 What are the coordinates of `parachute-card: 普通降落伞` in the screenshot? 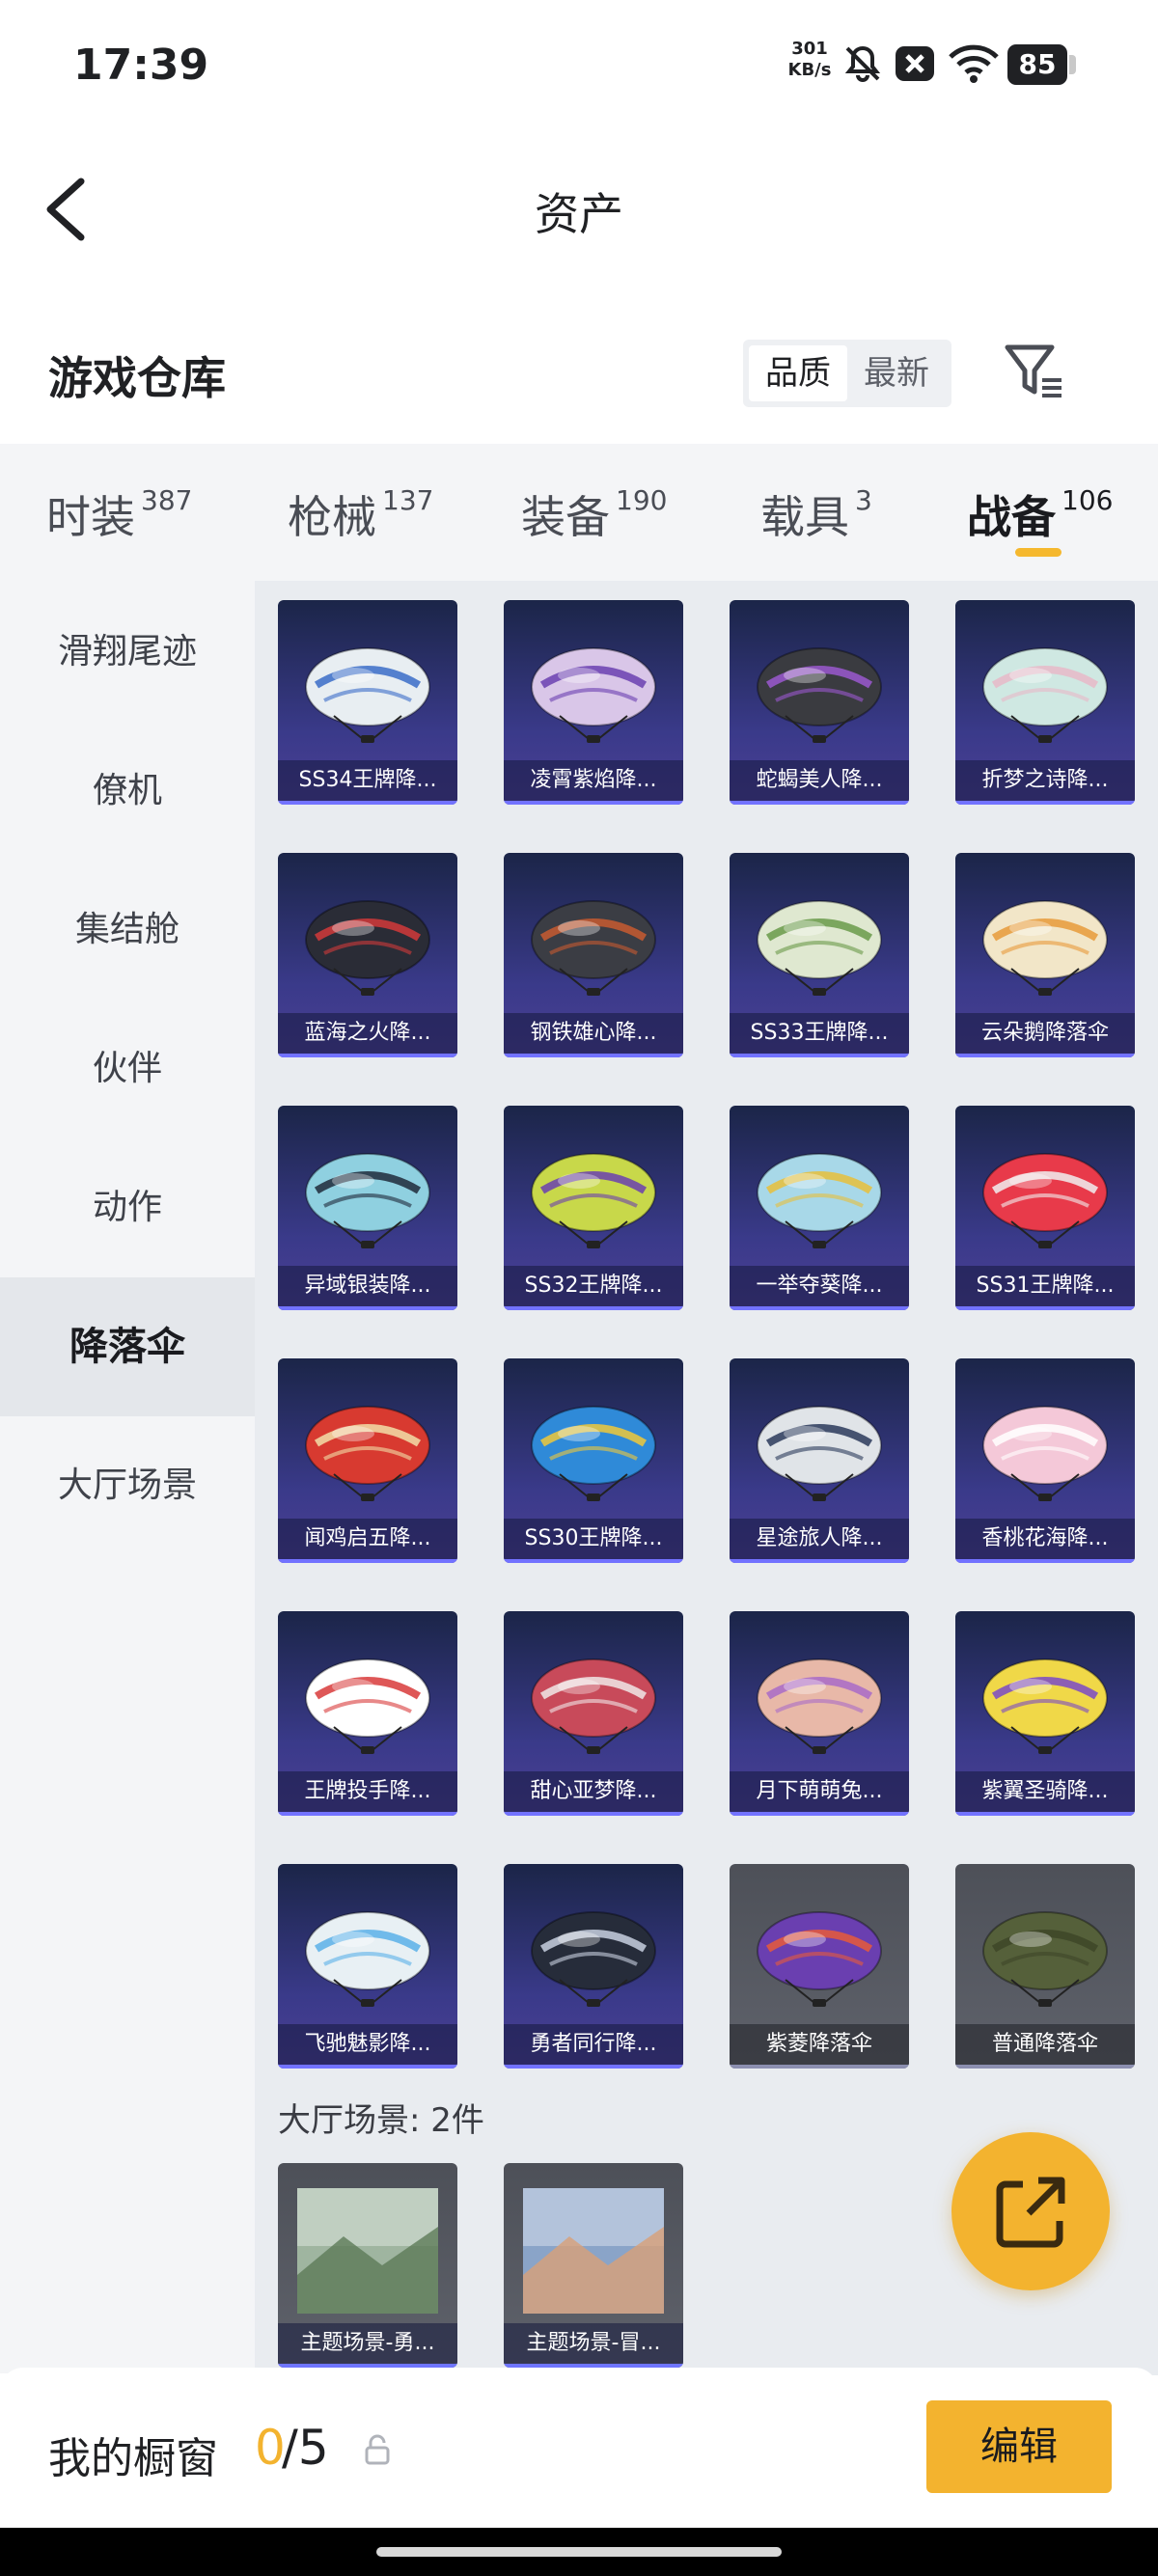 It's located at (1045, 1966).